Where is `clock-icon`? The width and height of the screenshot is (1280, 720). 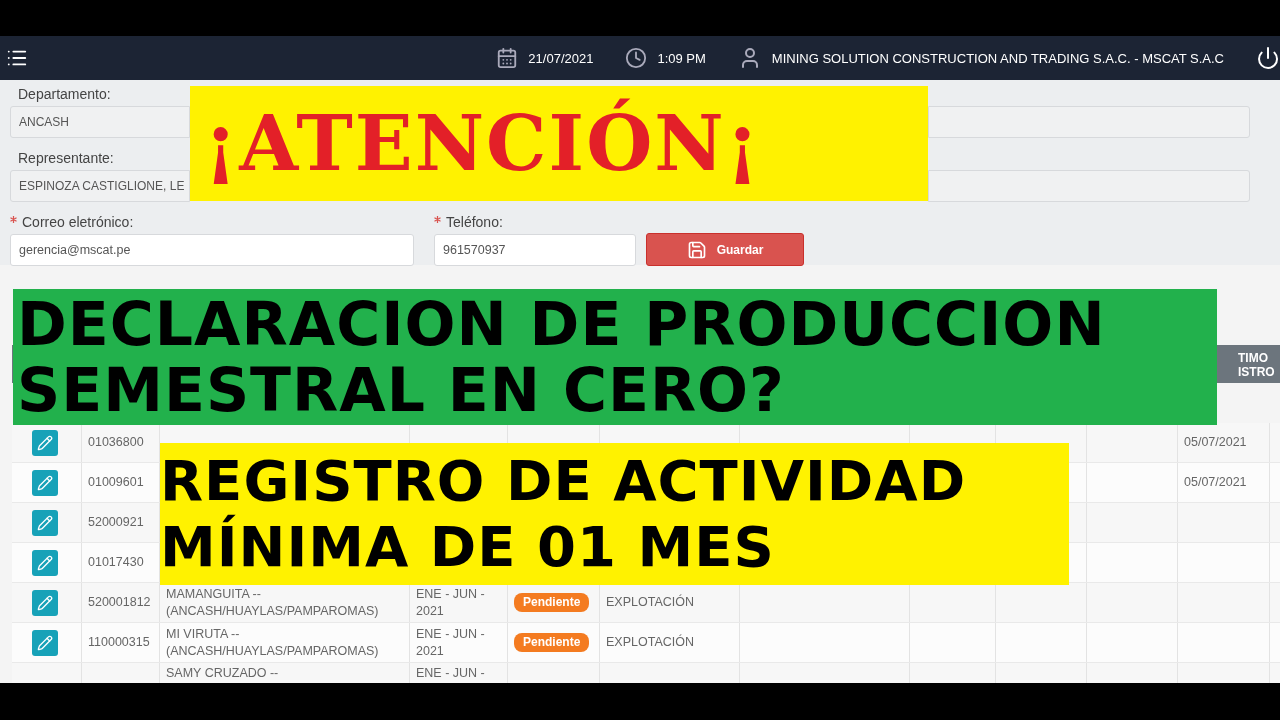
clock-icon is located at coordinates (636, 58).